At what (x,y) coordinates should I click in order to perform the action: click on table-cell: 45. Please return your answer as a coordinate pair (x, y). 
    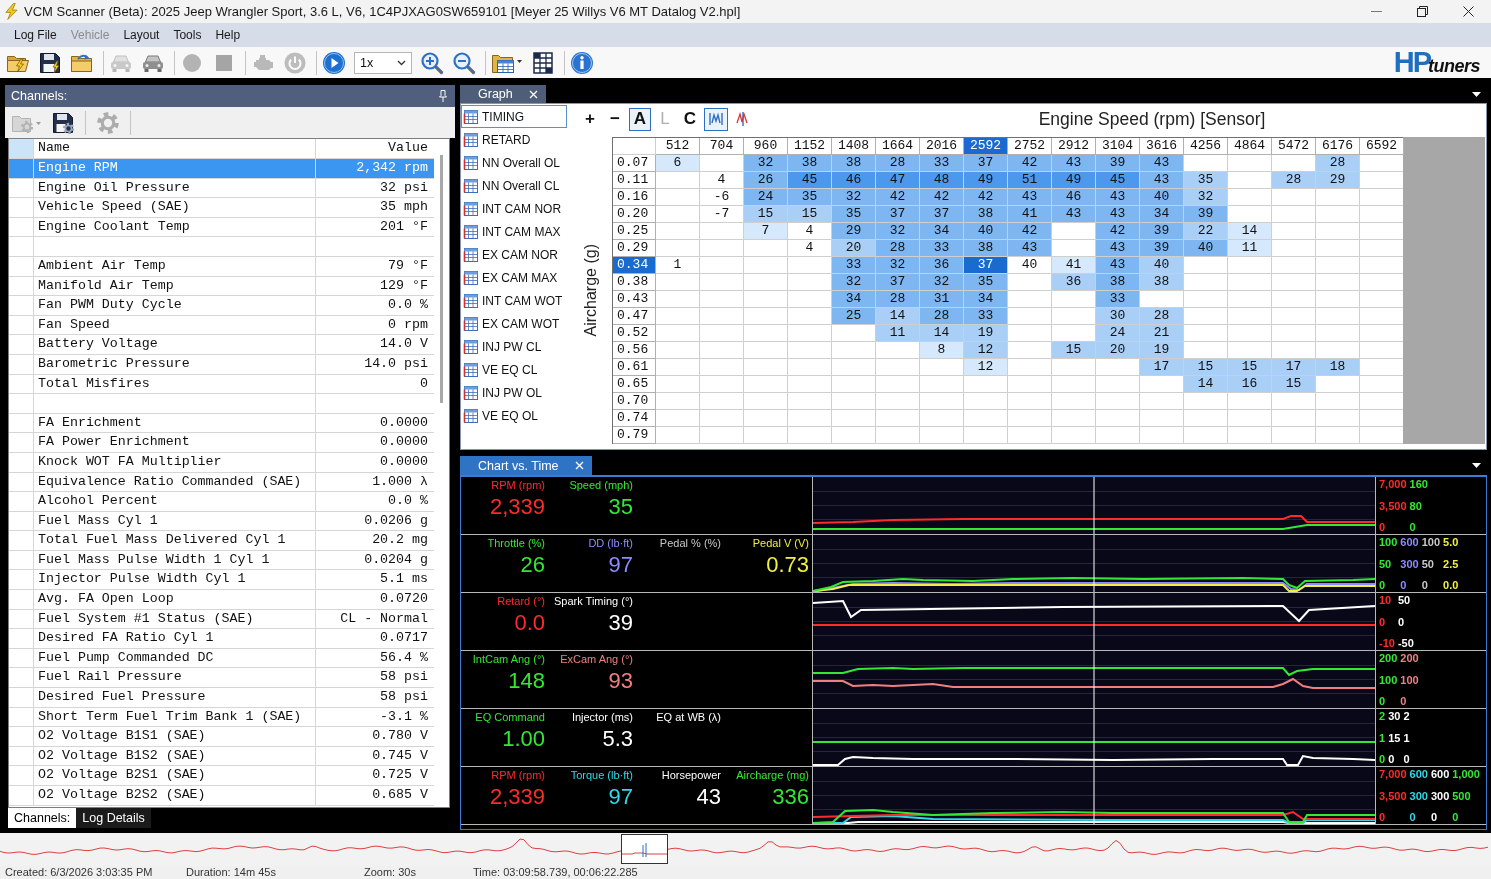
    Looking at the image, I should click on (1118, 180).